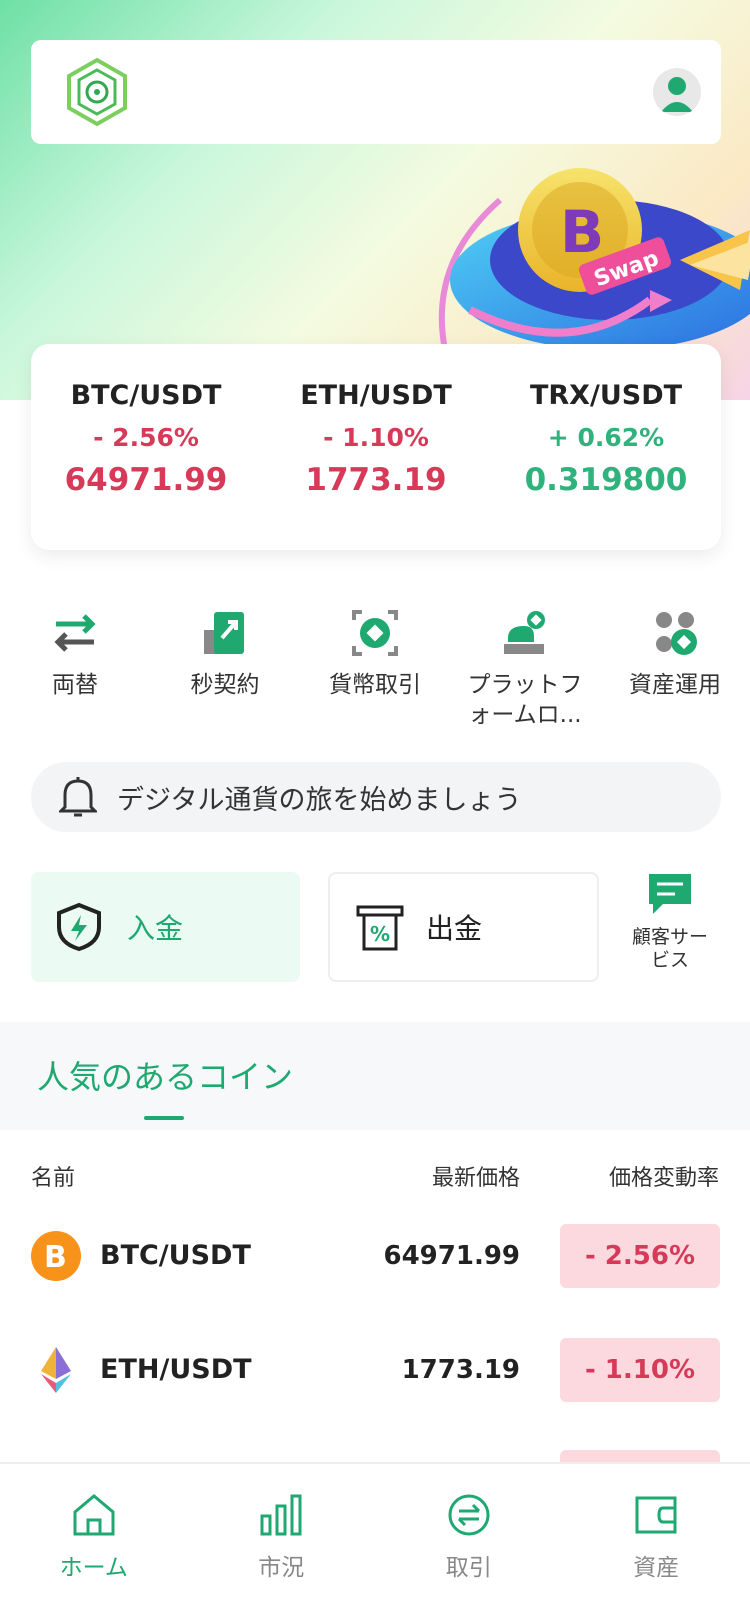  I want to click on coin-change-badge, so click(640, 1456).